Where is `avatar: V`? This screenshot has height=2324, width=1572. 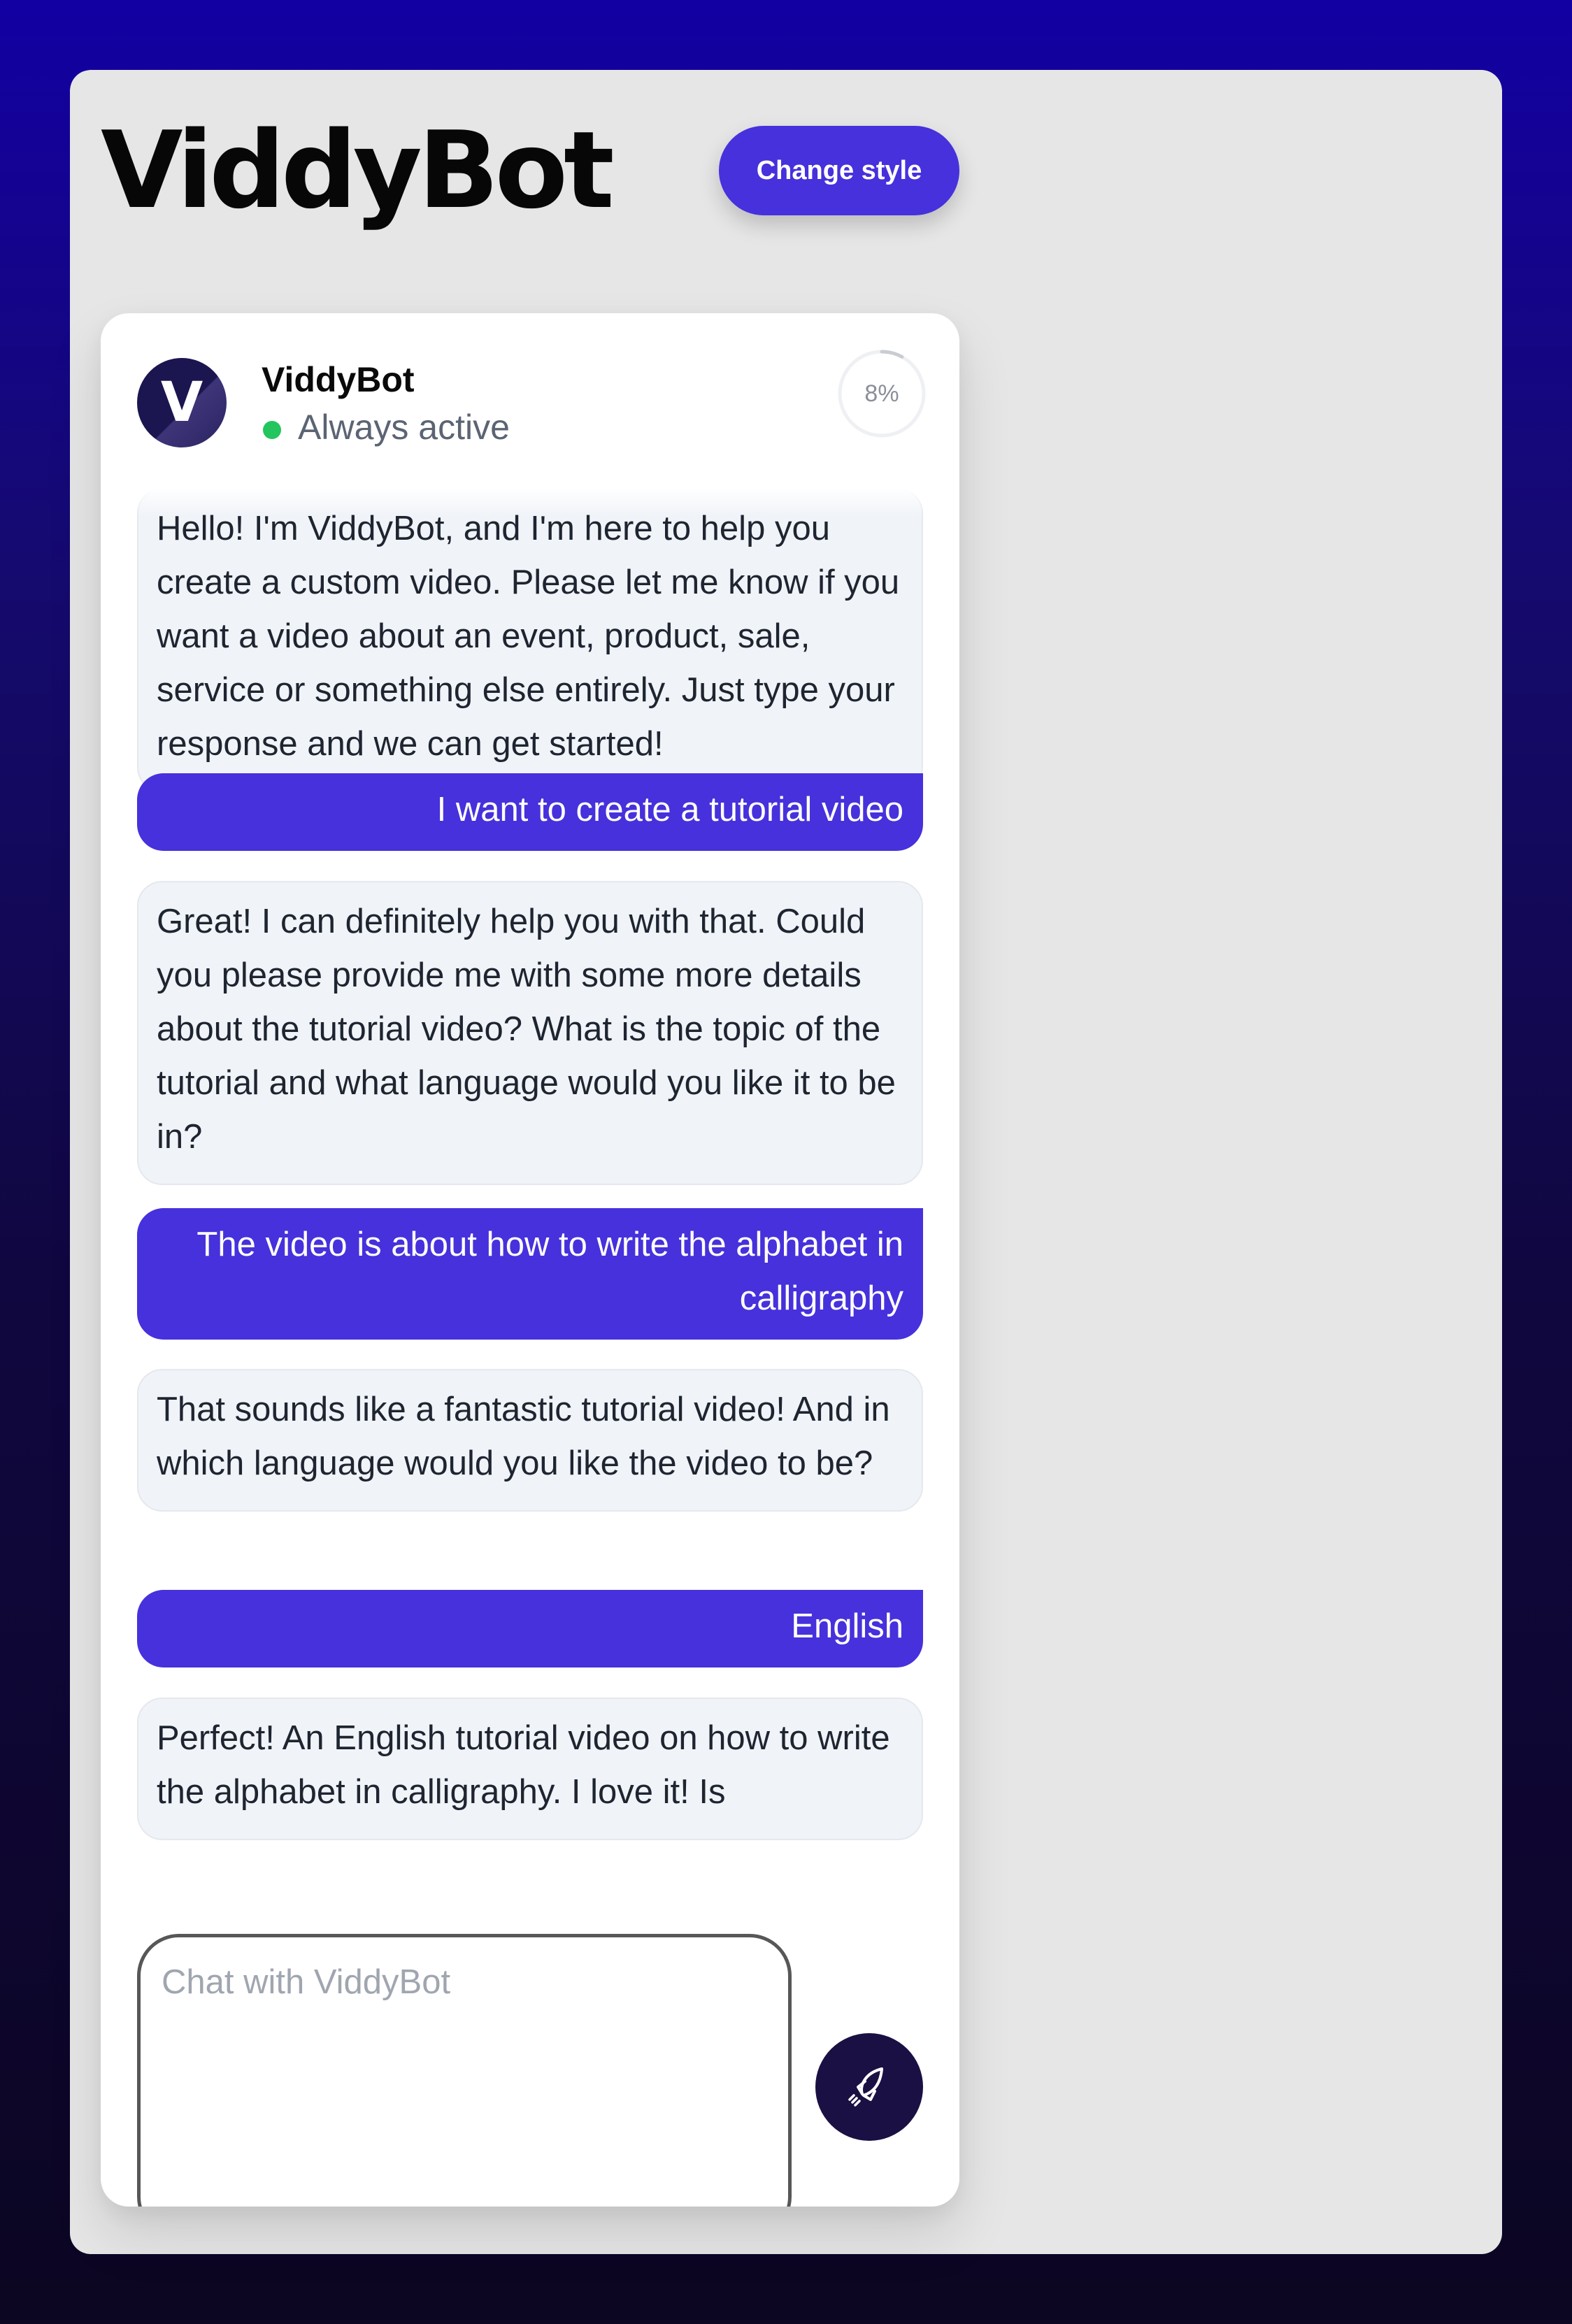 avatar: V is located at coordinates (182, 402).